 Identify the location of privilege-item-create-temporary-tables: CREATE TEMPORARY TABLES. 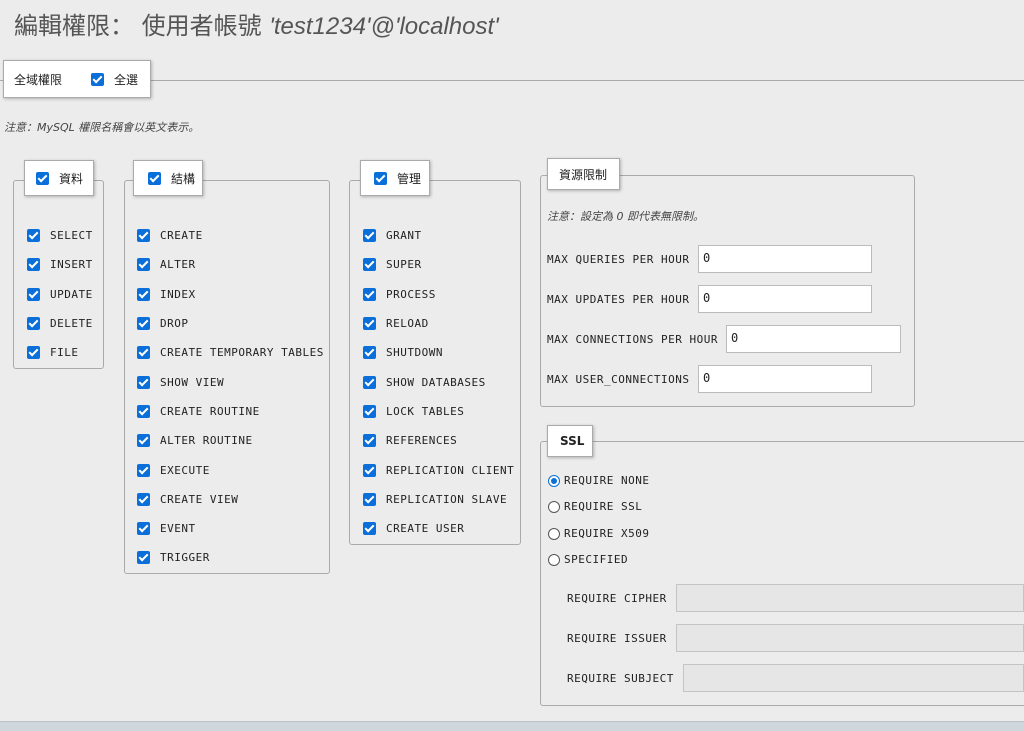
(230, 352).